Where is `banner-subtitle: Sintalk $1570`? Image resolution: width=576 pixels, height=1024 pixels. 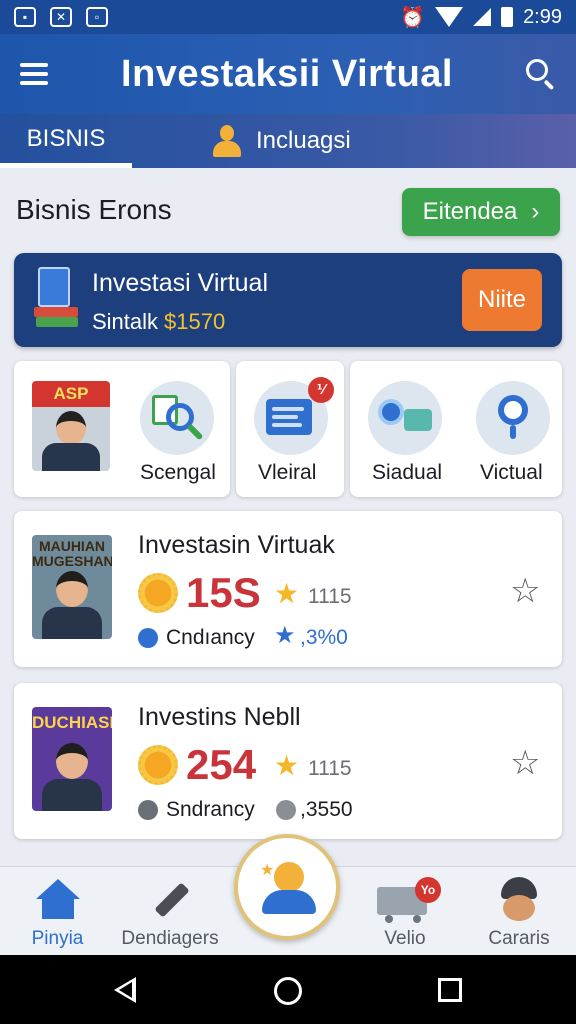
banner-subtitle: Sintalk $1570 is located at coordinates (158, 322).